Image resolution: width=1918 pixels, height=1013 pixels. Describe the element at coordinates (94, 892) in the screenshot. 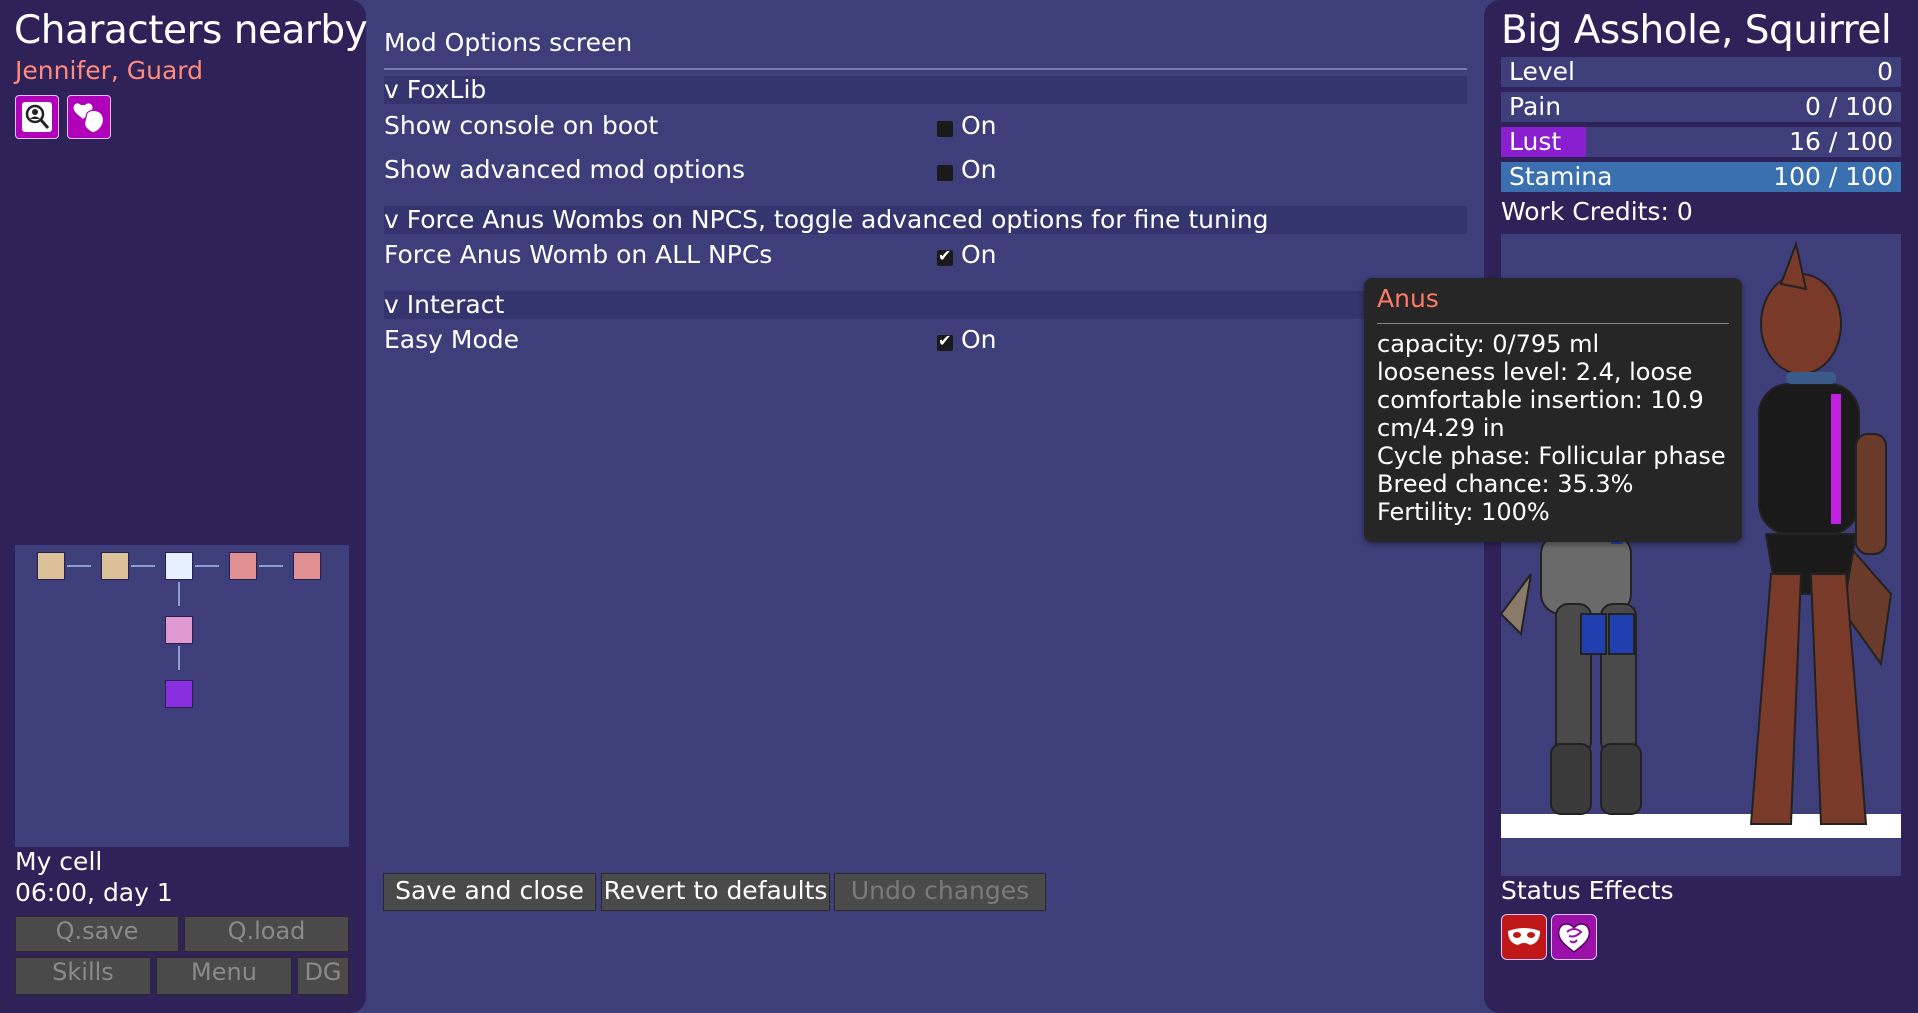

I see `game-time: 06:00, day 1` at that location.